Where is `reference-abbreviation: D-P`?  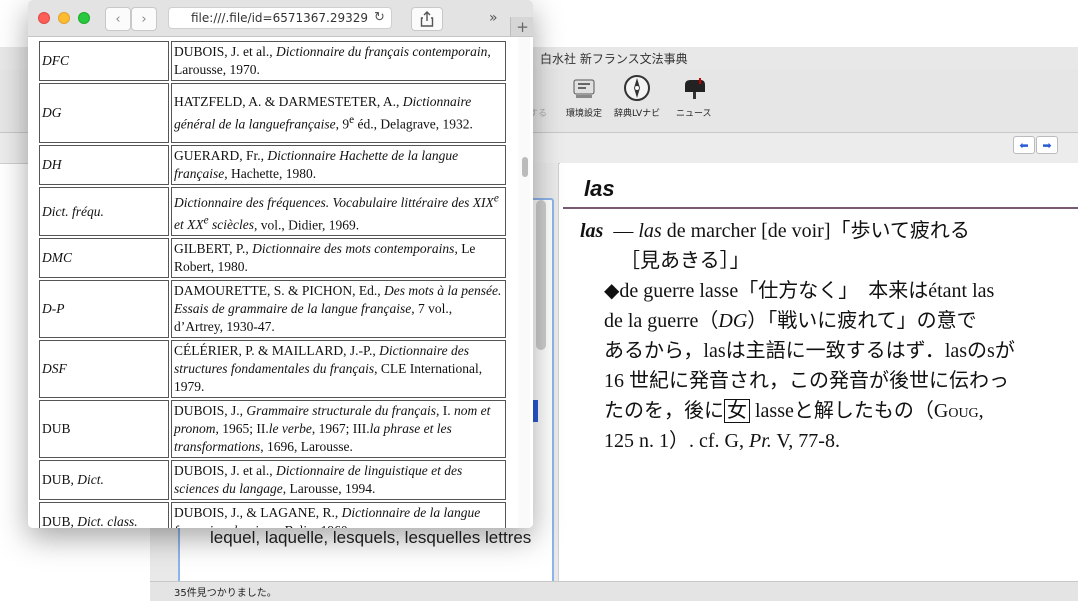
reference-abbreviation: D-P is located at coordinates (104, 309).